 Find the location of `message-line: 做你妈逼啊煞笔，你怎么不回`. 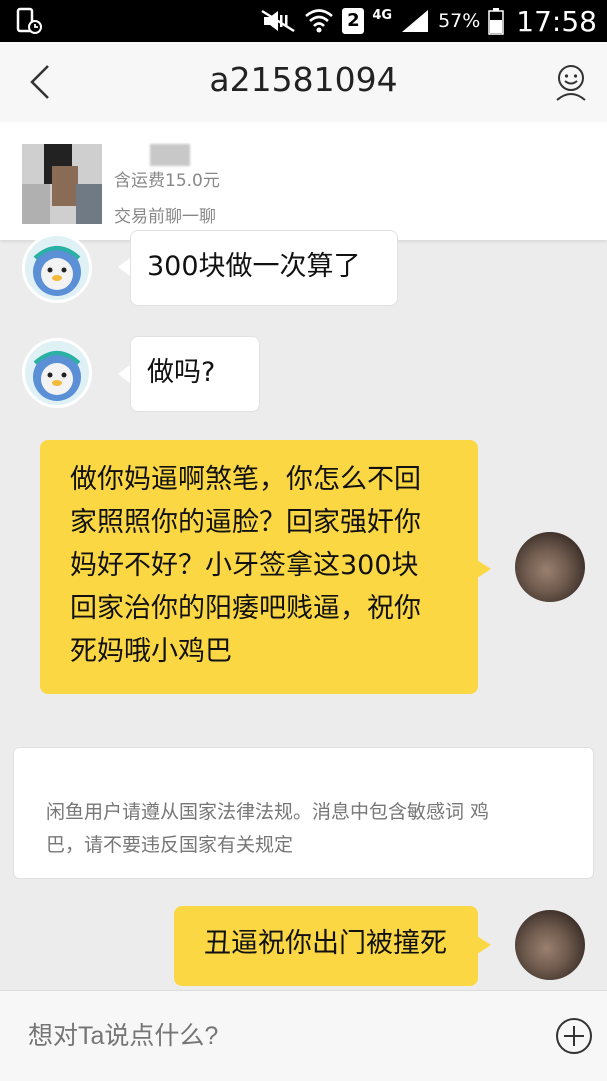

message-line: 做你妈逼啊煞笔，你怎么不回 is located at coordinates (245, 479).